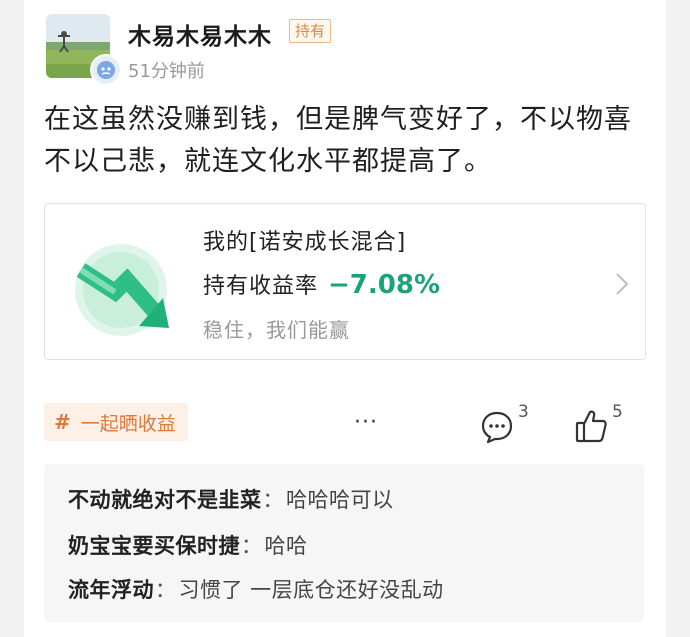  What do you see at coordinates (384, 285) in the screenshot?
I see `return-value: −7.08%` at bounding box center [384, 285].